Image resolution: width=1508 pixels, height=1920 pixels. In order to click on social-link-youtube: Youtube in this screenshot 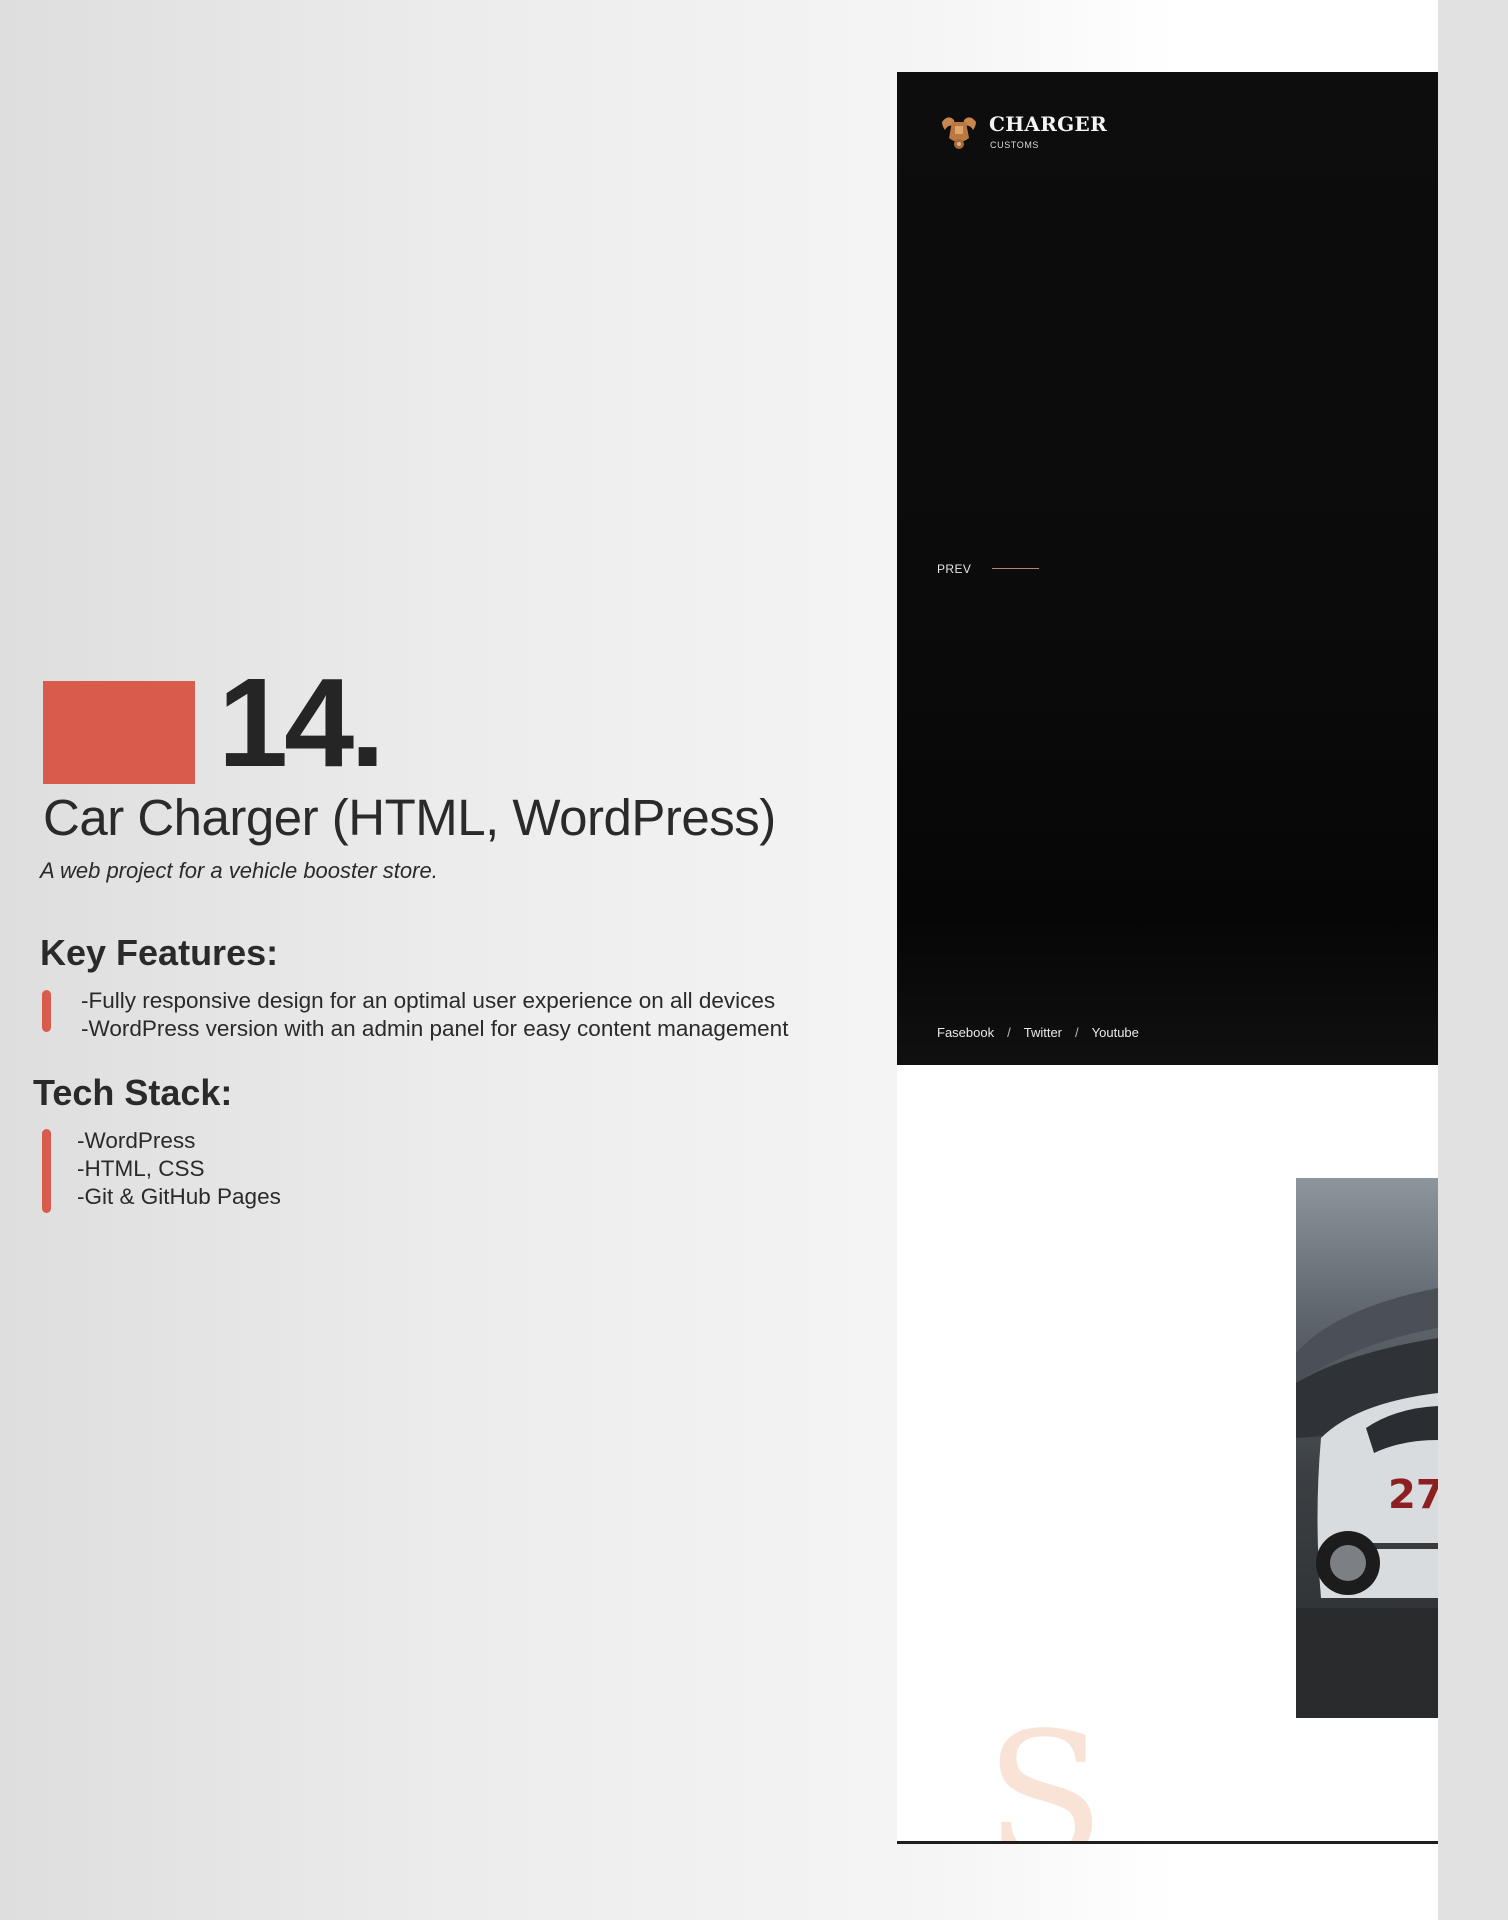, I will do `click(1115, 1032)`.